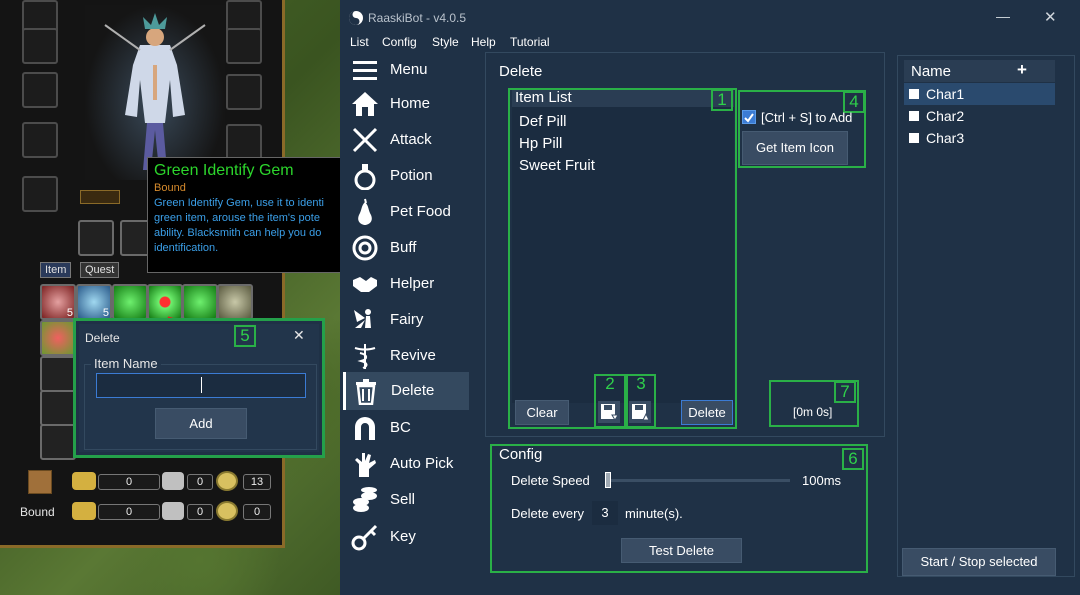  I want to click on sidebar-item-label: Attack, so click(411, 139).